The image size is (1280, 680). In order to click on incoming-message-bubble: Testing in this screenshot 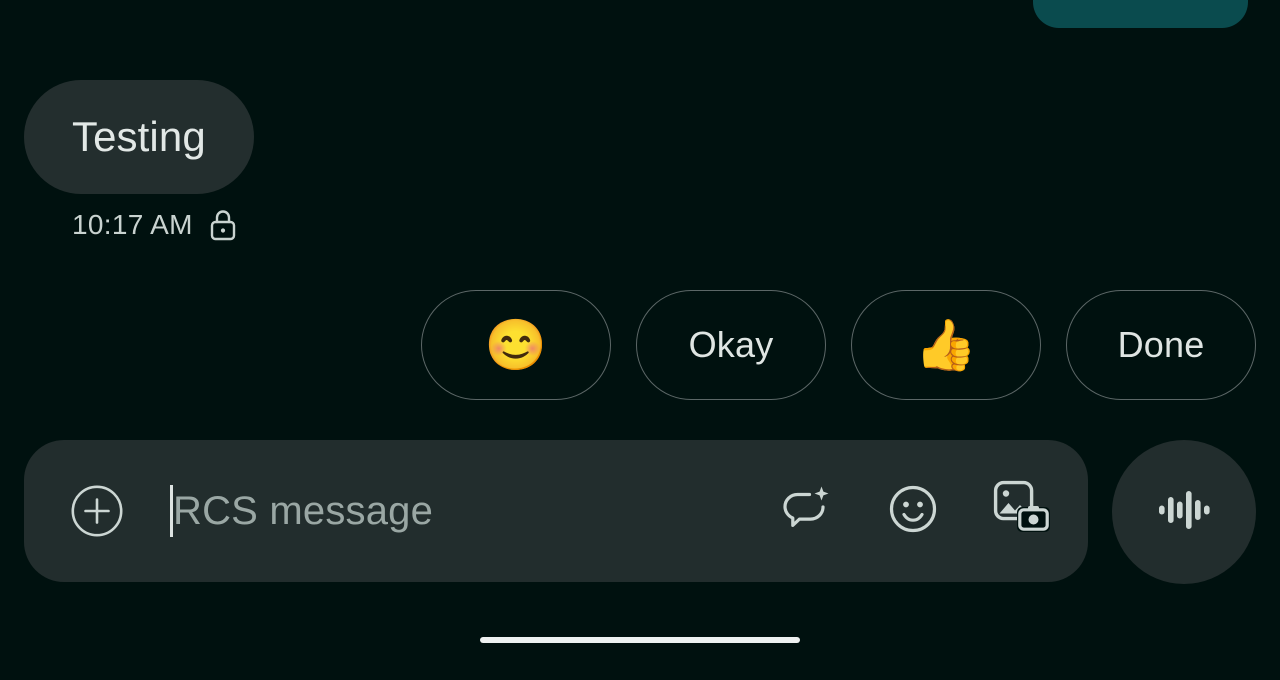, I will do `click(139, 137)`.